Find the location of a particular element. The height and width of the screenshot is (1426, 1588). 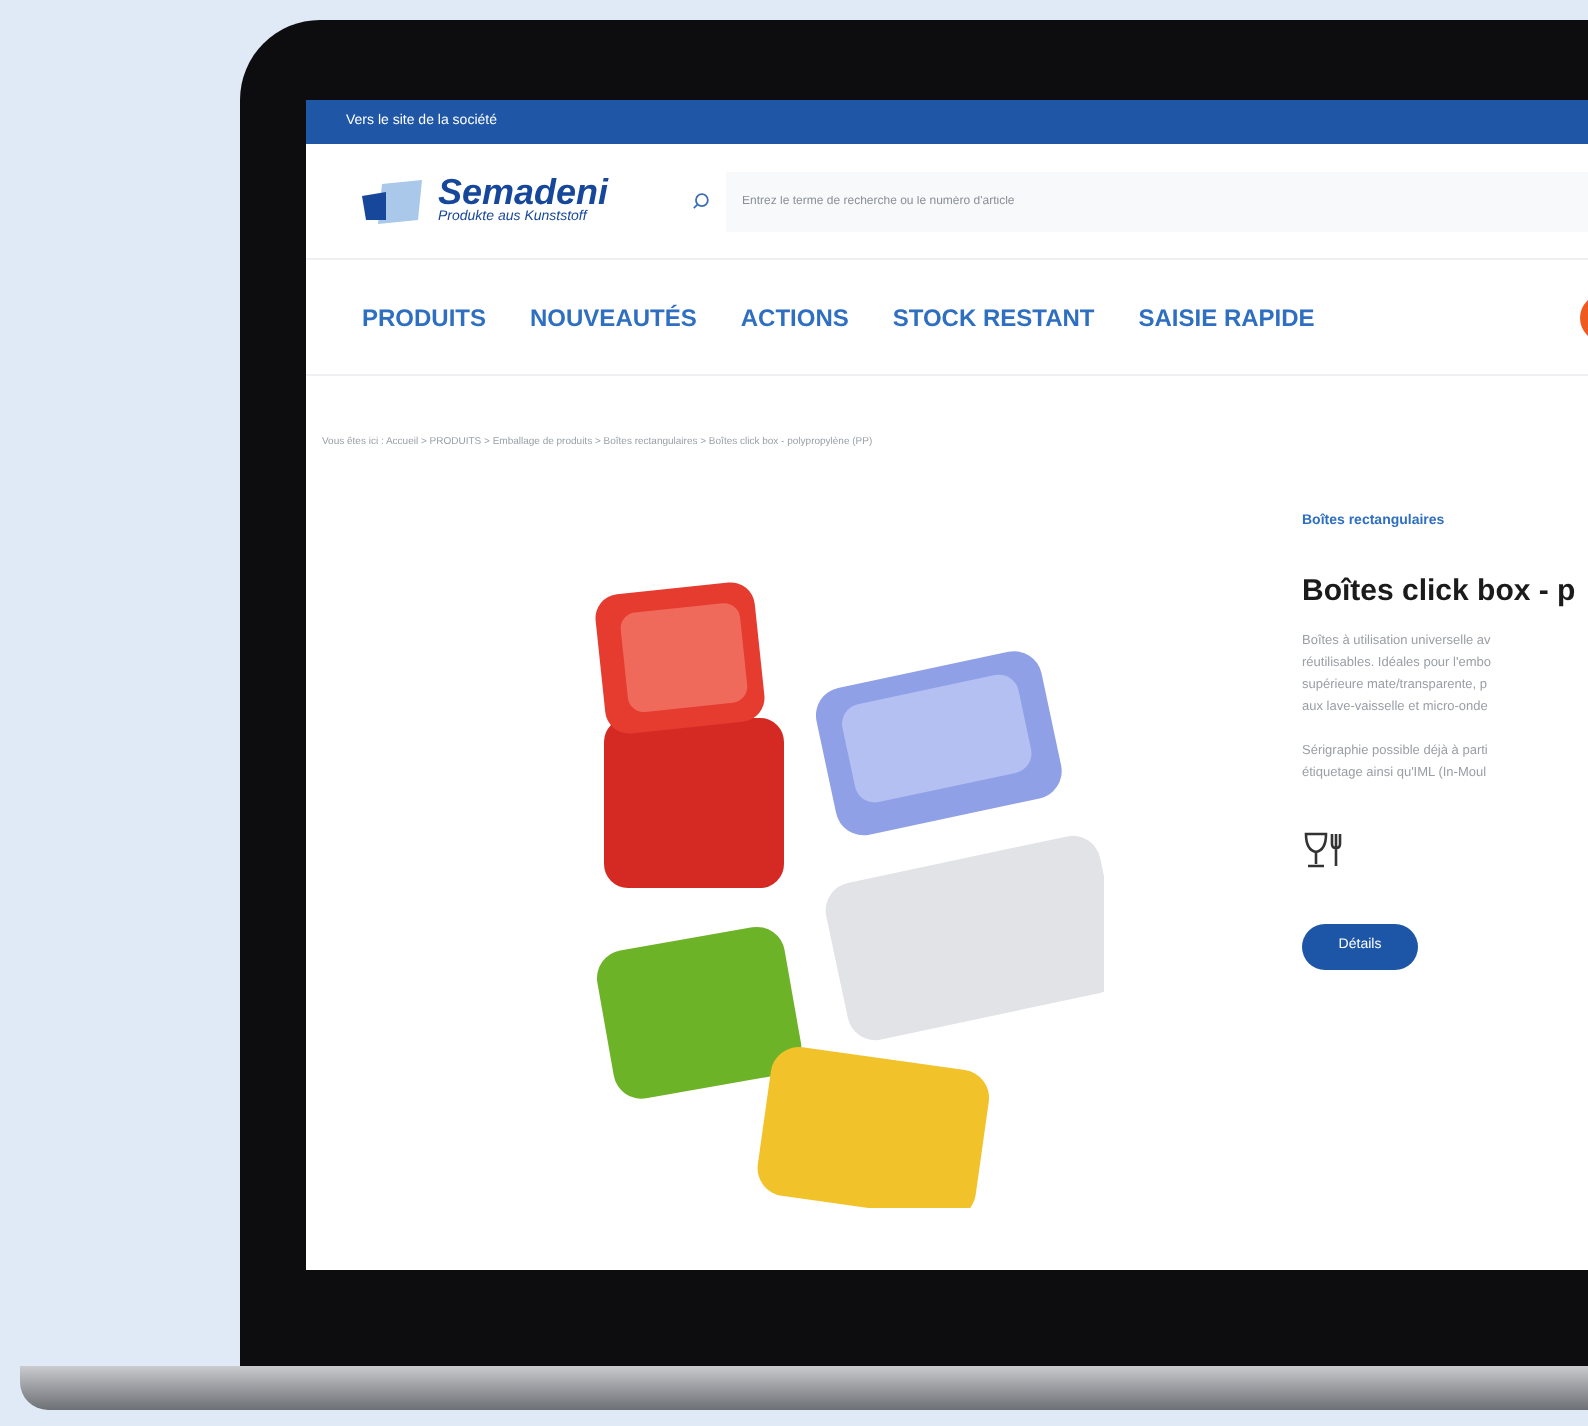

nav-link: PRODUITS is located at coordinates (424, 317).